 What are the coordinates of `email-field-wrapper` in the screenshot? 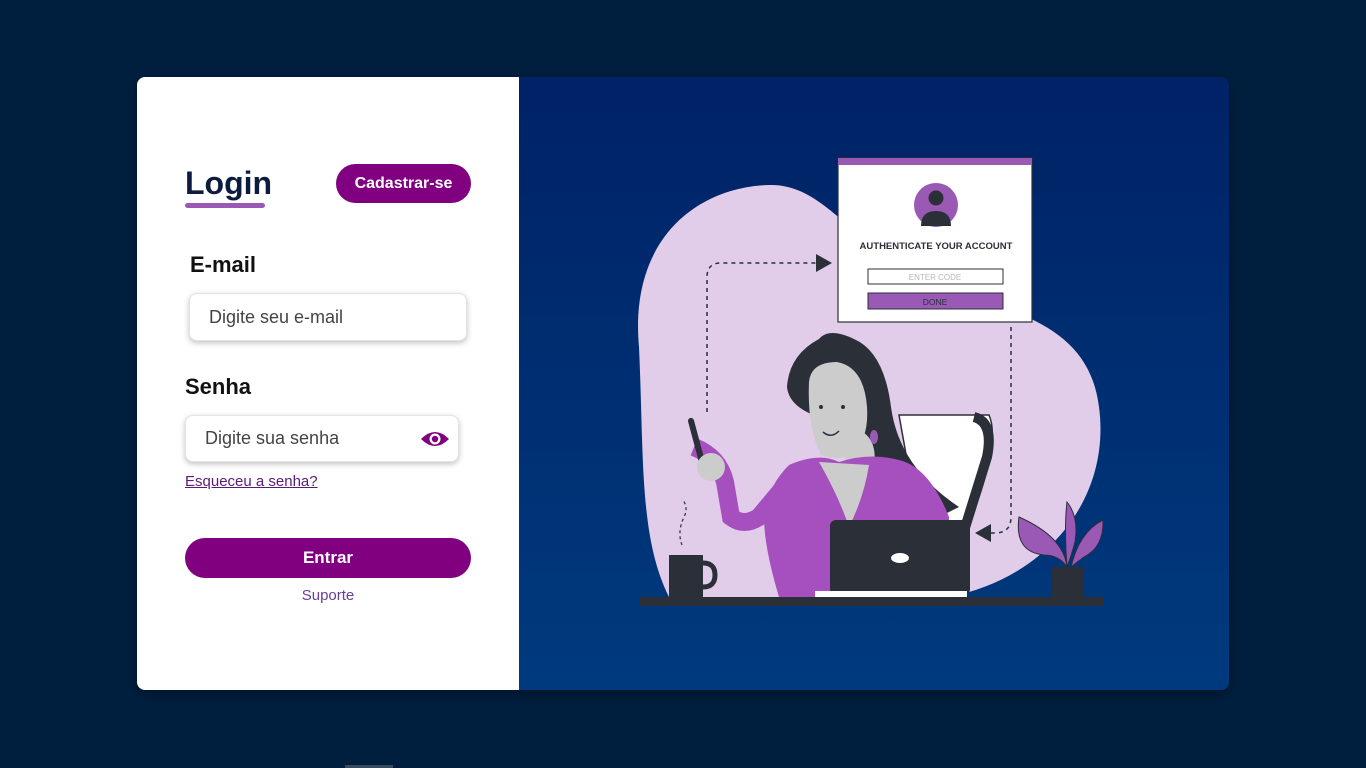 It's located at (328, 317).